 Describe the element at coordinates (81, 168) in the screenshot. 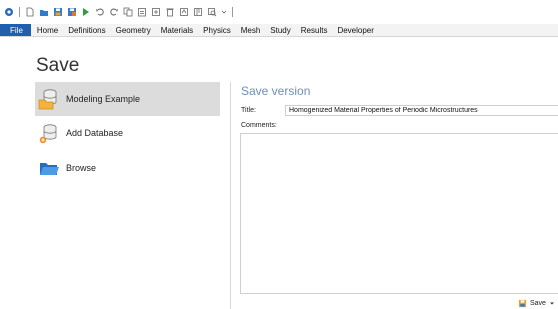

I see `sidebar-item-label: Browse` at that location.